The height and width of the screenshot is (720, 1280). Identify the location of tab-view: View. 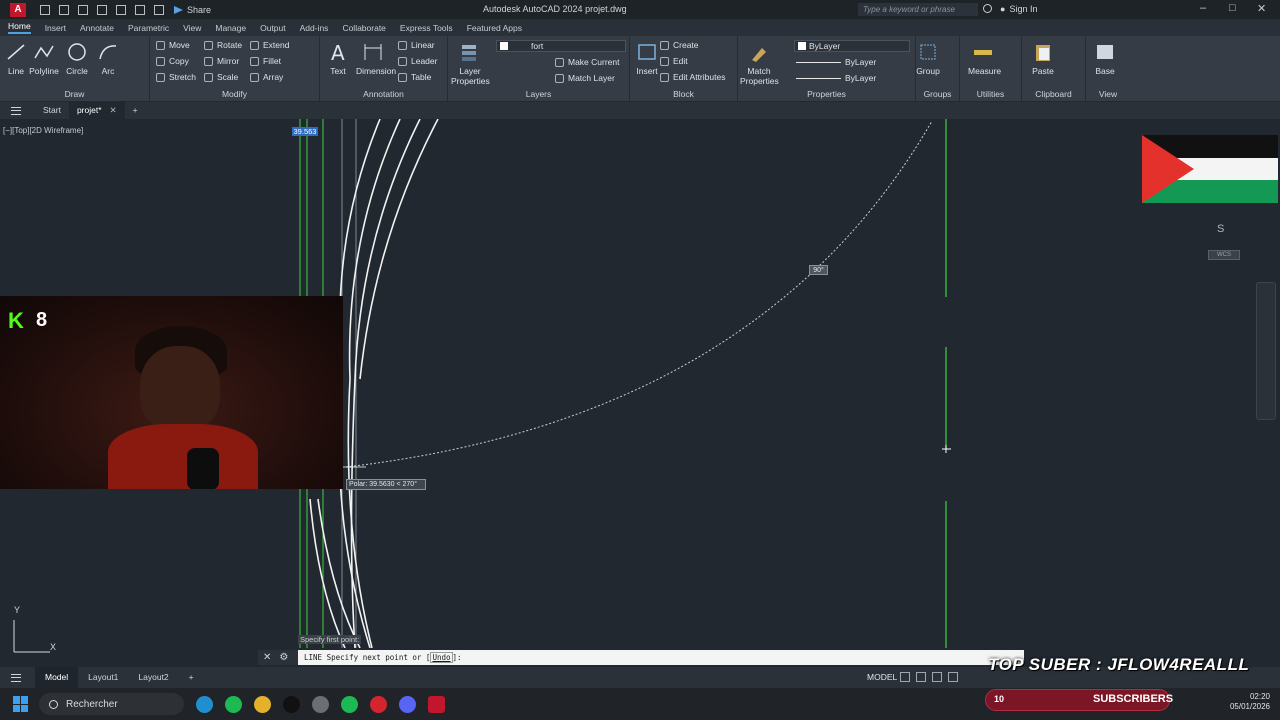
(192, 28).